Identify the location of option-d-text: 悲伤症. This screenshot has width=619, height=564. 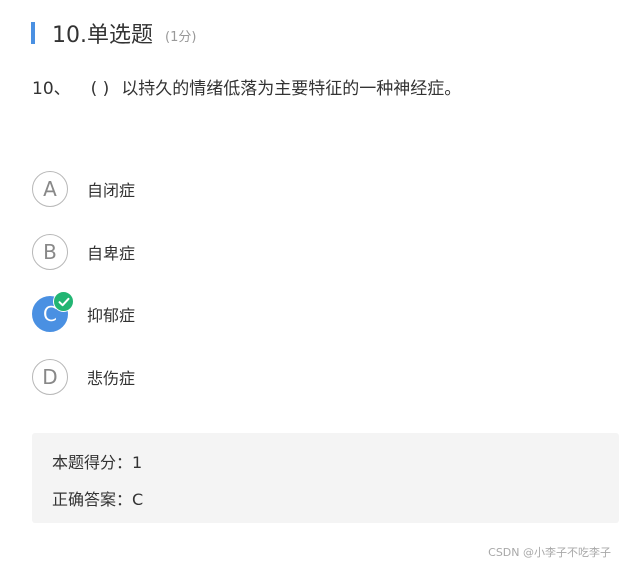
(111, 378).